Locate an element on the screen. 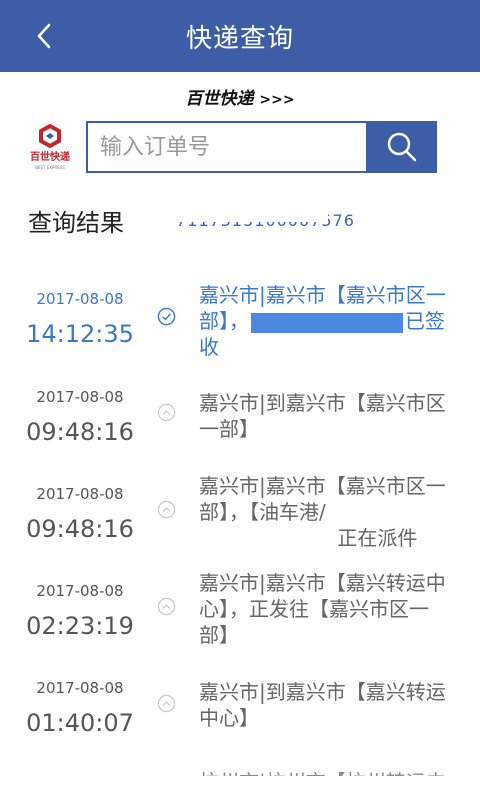 Image resolution: width=480 pixels, height=800 pixels. event-description: 嘉兴市|到嘉兴市【嘉兴市区一部】 is located at coordinates (322, 416).